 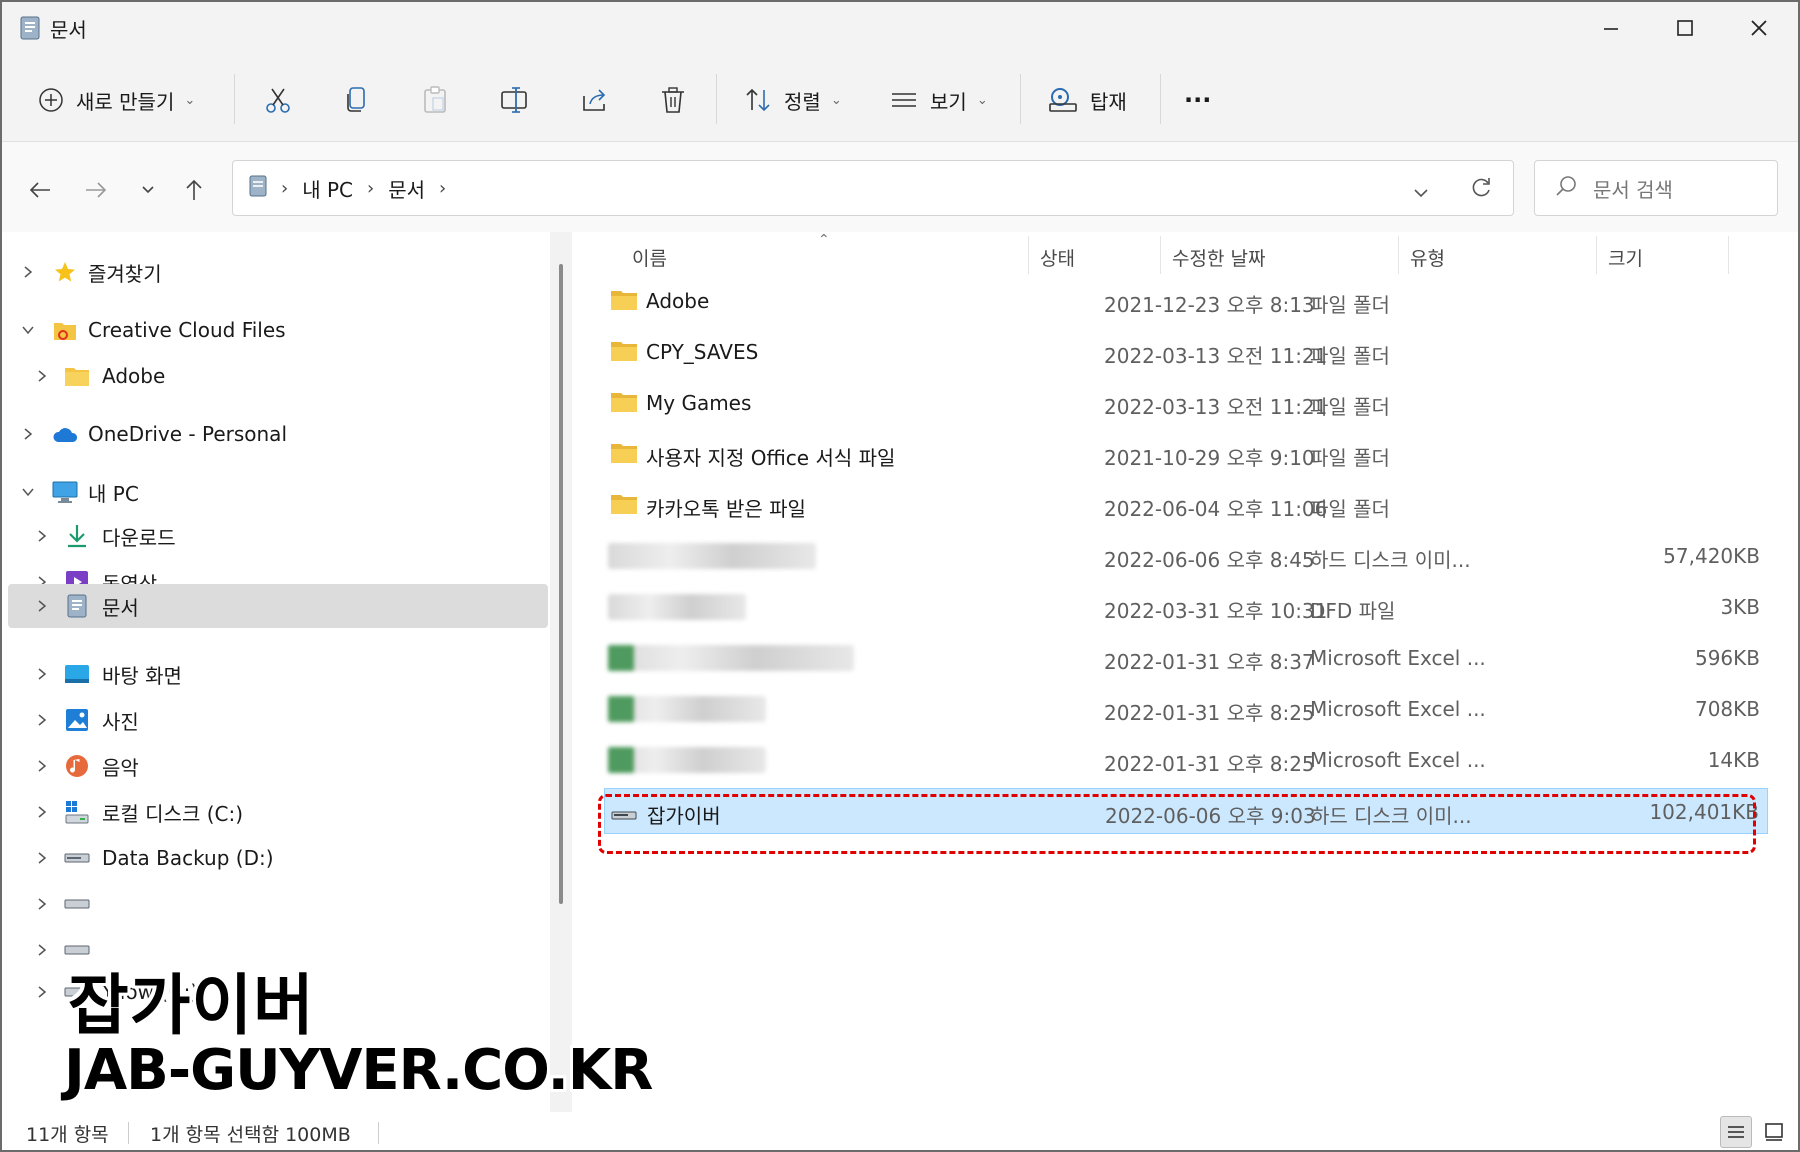 What do you see at coordinates (278, 858) in the screenshot?
I see `sidebar-item-data-backup-d: Data Backup (D:)` at bounding box center [278, 858].